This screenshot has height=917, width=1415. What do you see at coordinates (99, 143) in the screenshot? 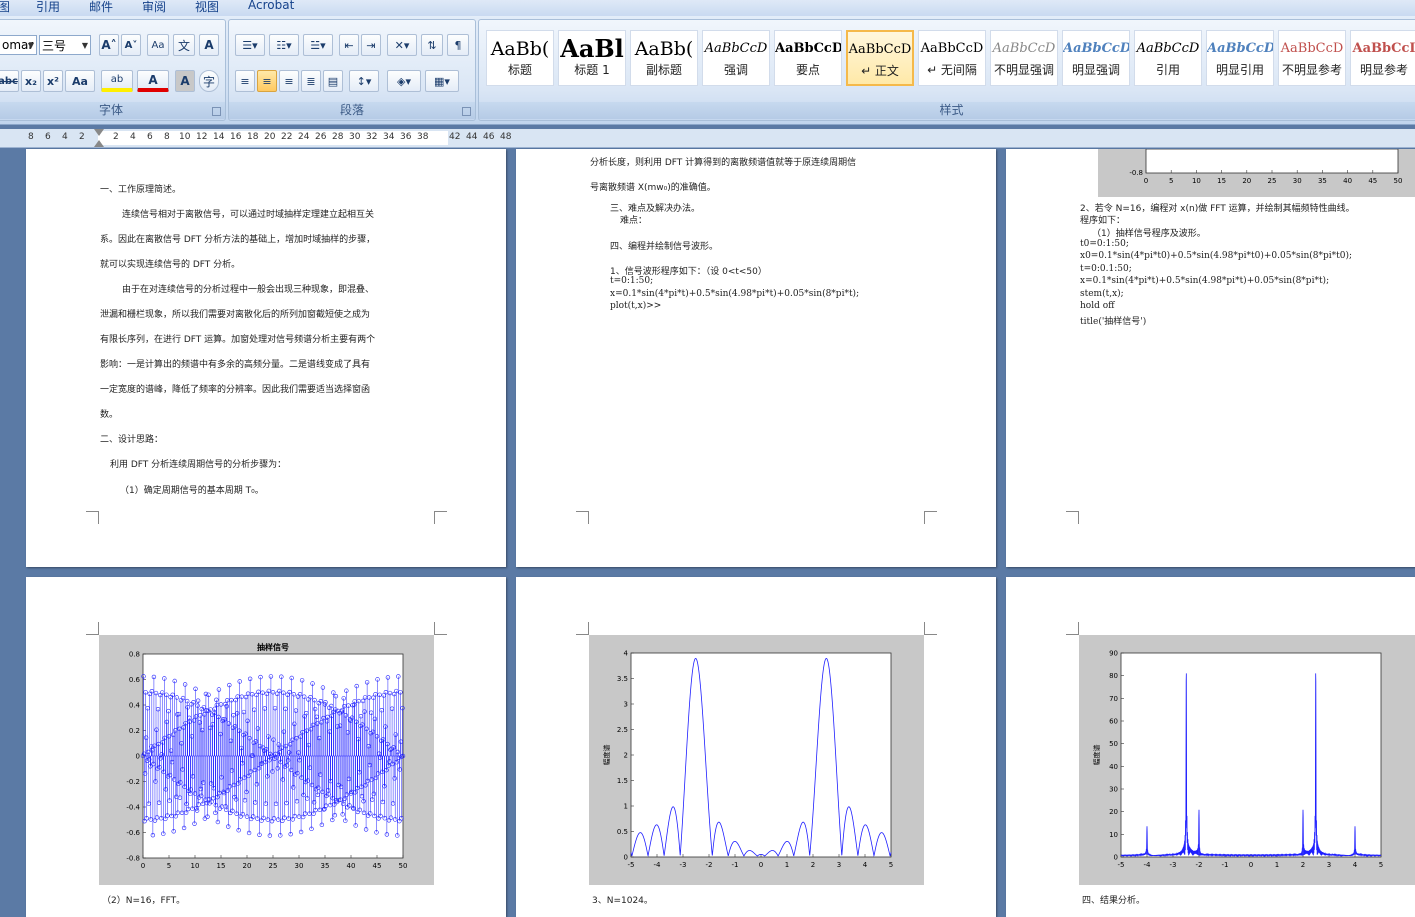
I see `hanging-indent-marker` at bounding box center [99, 143].